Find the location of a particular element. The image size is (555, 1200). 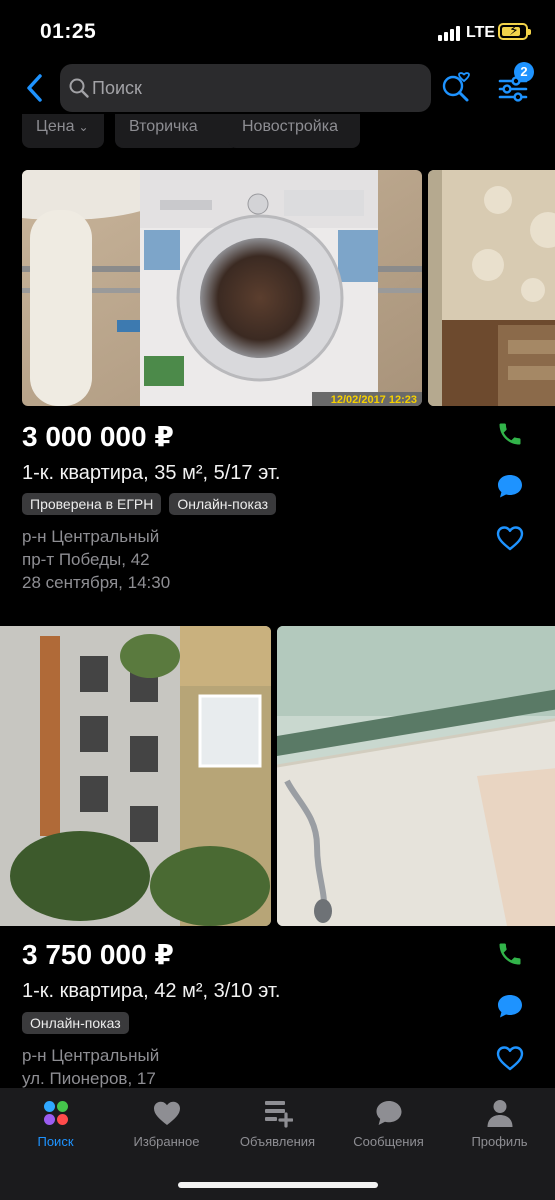

listing-title: 1-к. квартира, 42 м², 3/10 эт. is located at coordinates (151, 991).